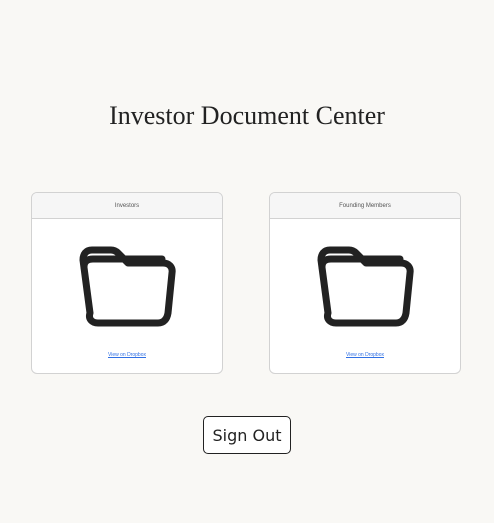 This screenshot has height=523, width=494. Describe the element at coordinates (127, 206) in the screenshot. I see `card-header: Investors` at that location.